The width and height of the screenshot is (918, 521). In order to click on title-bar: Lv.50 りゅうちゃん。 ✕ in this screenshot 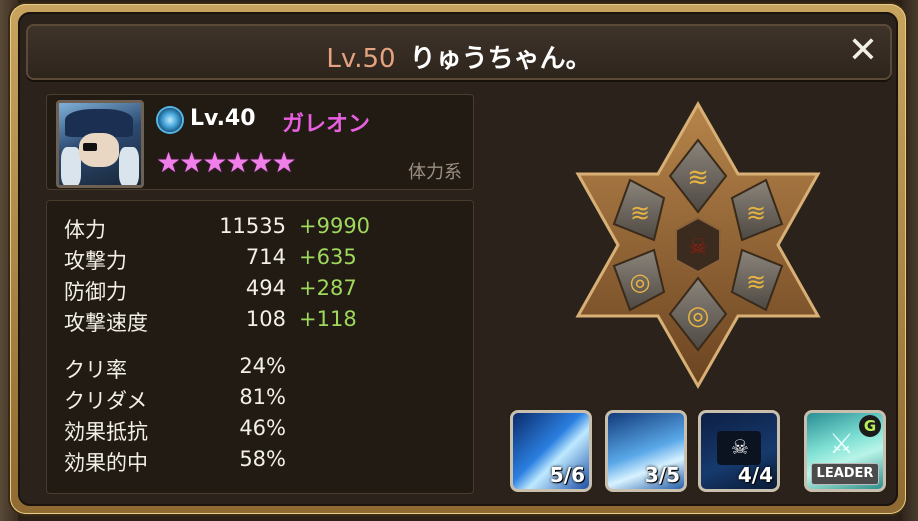, I will do `click(459, 52)`.